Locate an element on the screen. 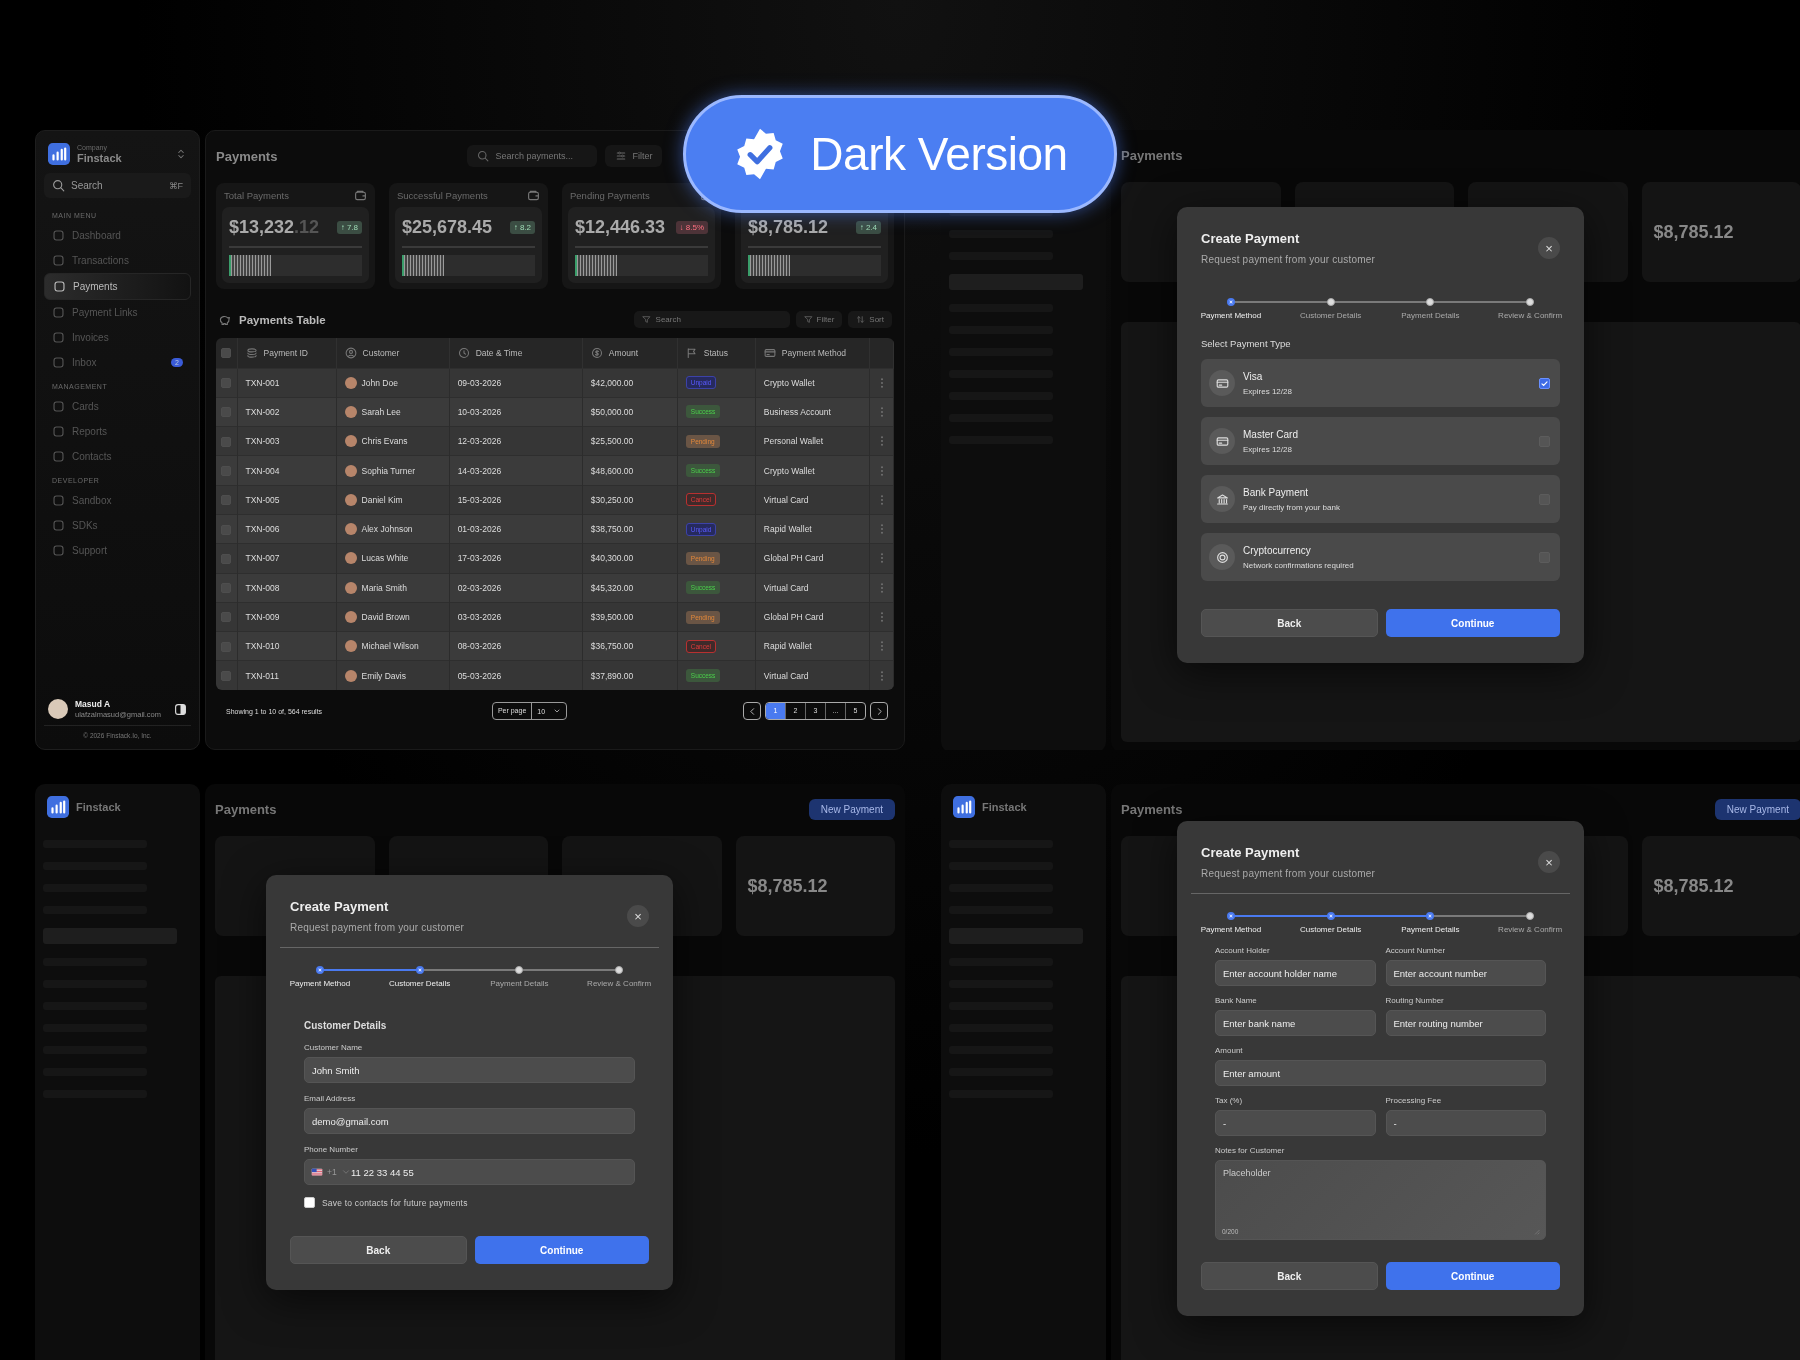  table-cell: TXN-002 is located at coordinates (287, 412).